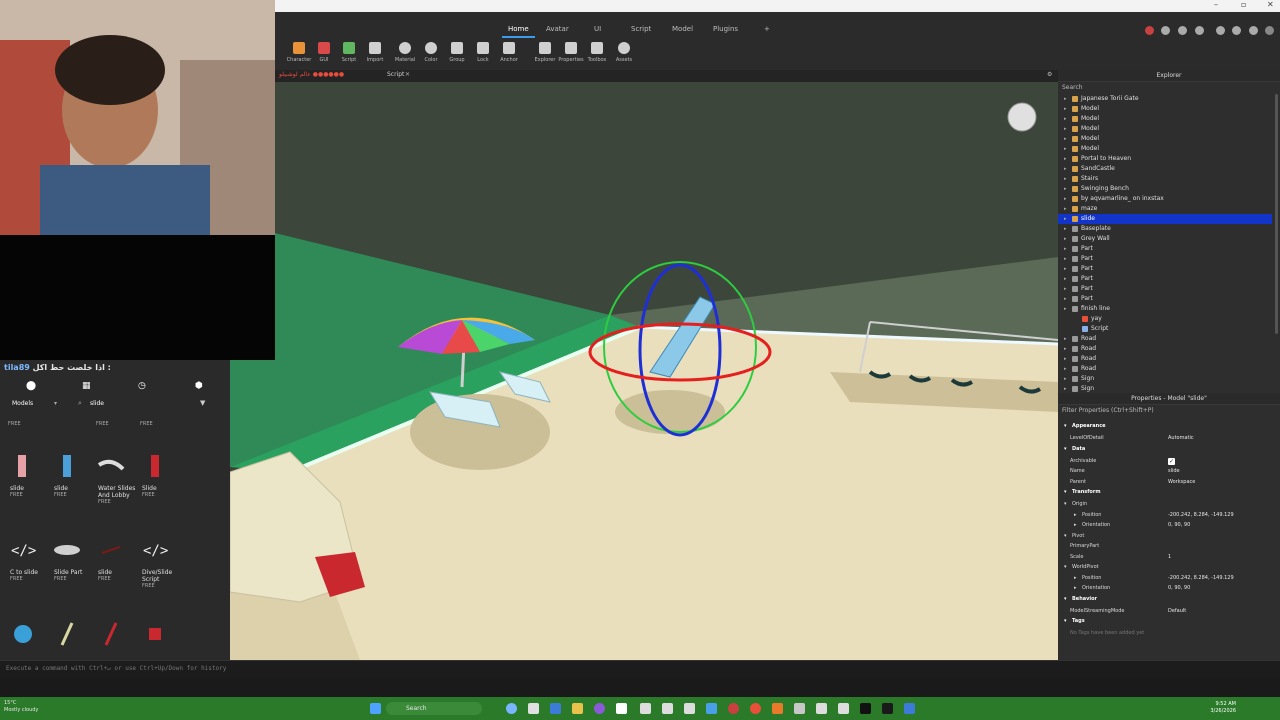 Image resolution: width=1280 pixels, height=720 pixels. I want to click on toolbox-item: </> C to slide FREE, so click(26, 558).